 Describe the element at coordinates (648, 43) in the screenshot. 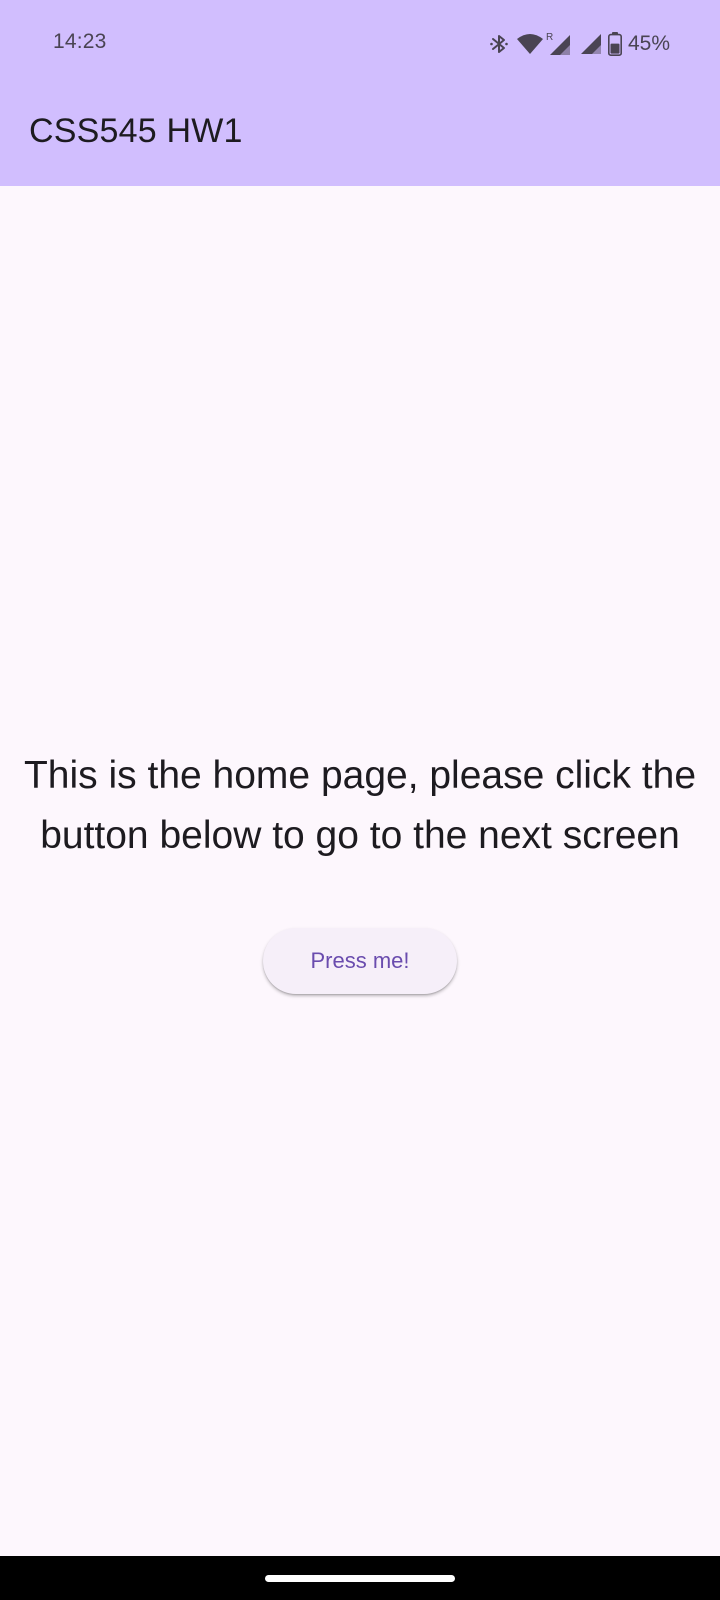

I see `battery-percent: 45%` at that location.